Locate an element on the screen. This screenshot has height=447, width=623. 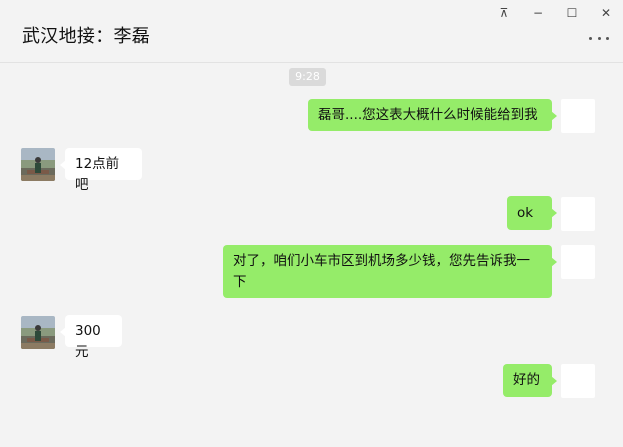
contact-message-bubble: 300元 is located at coordinates (91, 337).